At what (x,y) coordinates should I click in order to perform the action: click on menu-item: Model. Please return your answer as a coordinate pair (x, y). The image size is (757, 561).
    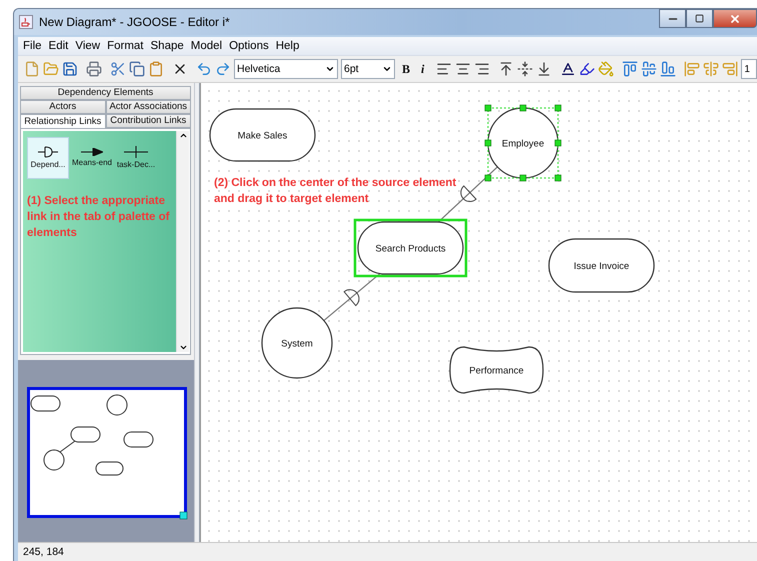
    Looking at the image, I should click on (207, 46).